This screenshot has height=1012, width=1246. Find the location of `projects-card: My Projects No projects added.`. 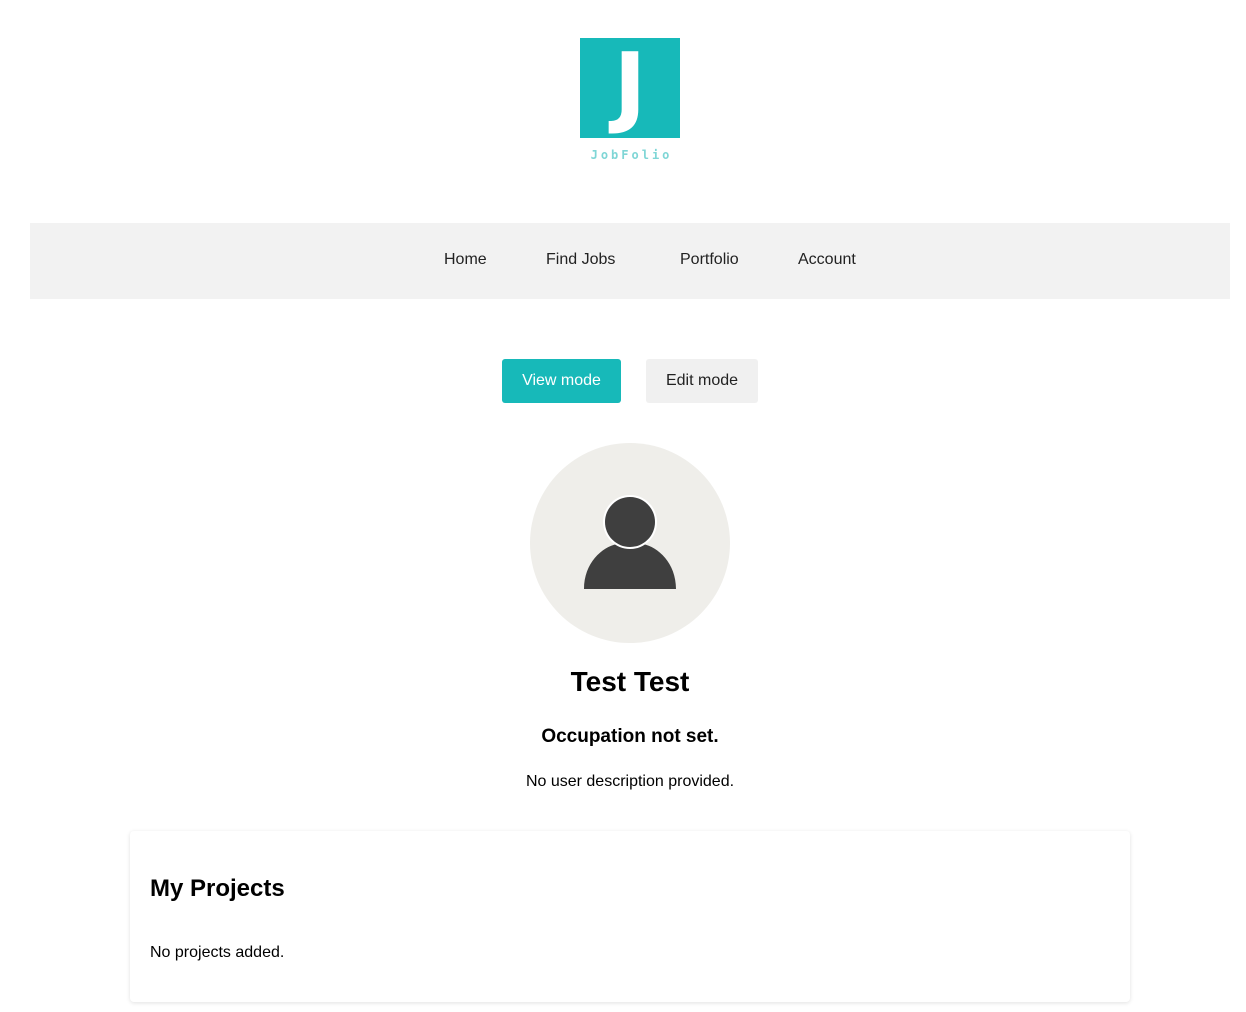

projects-card: My Projects No projects added. is located at coordinates (630, 916).